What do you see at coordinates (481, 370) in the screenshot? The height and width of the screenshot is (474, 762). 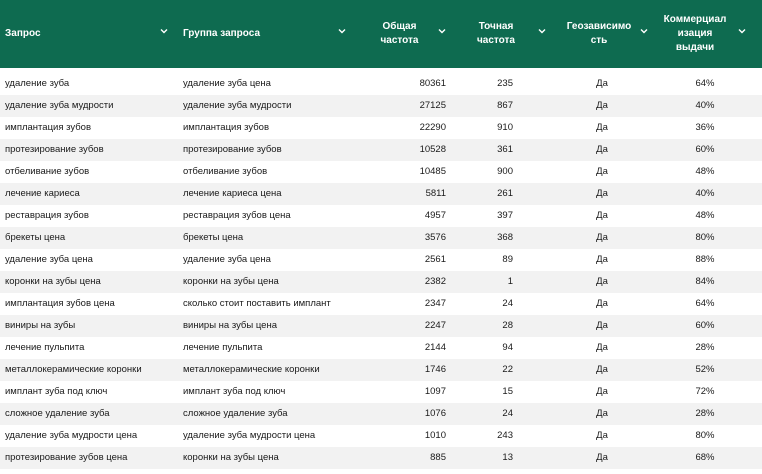 I see `cell-exact: 22` at bounding box center [481, 370].